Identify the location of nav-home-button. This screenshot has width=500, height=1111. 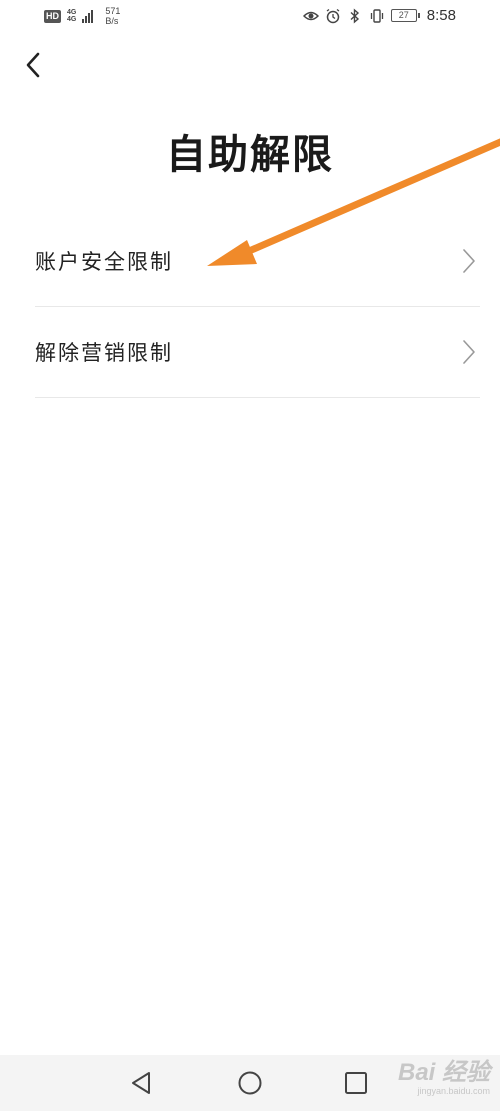
(250, 1083).